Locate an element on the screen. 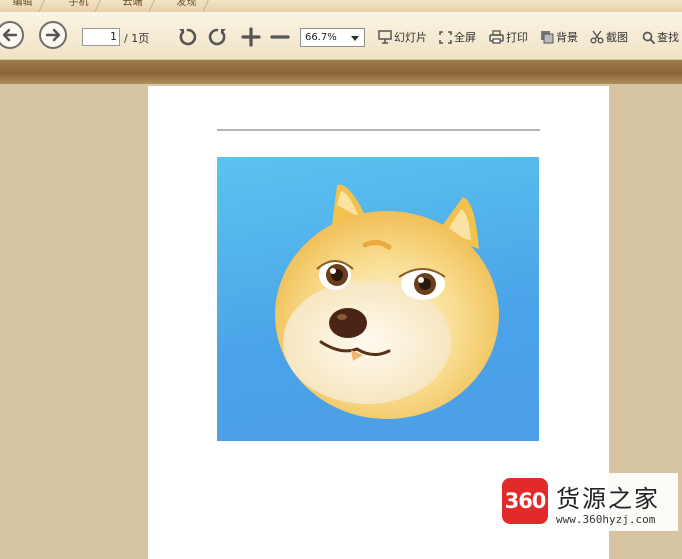 This screenshot has height=559, width=682. back-arrow-icon is located at coordinates (10, 35).